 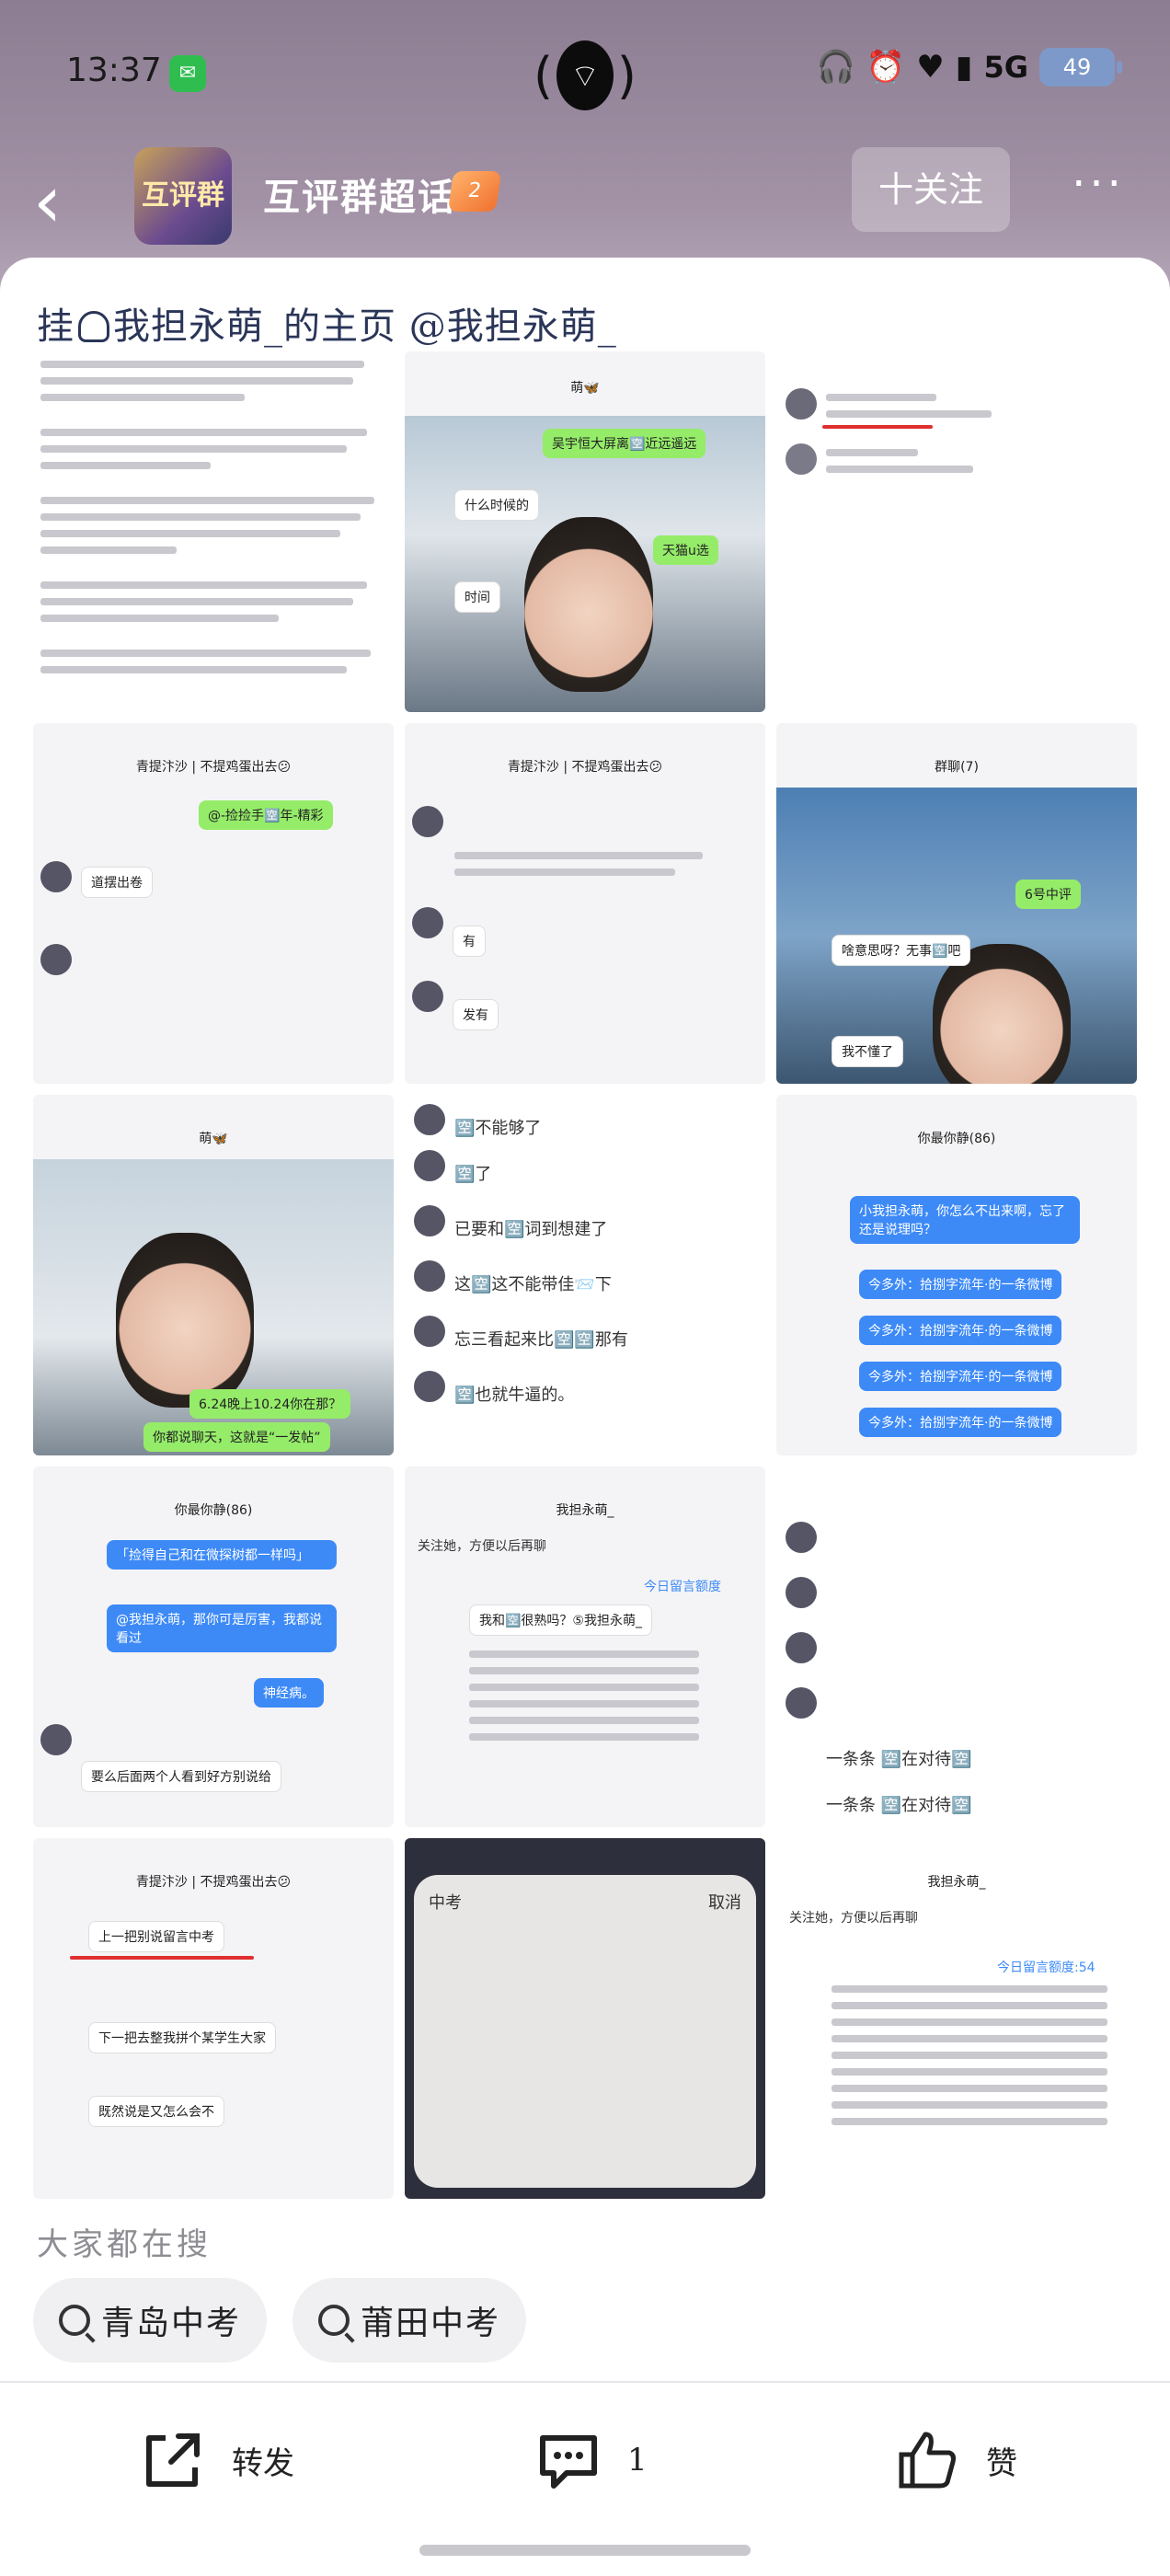 I want to click on thumbs-up-icon, so click(x=927, y=2460).